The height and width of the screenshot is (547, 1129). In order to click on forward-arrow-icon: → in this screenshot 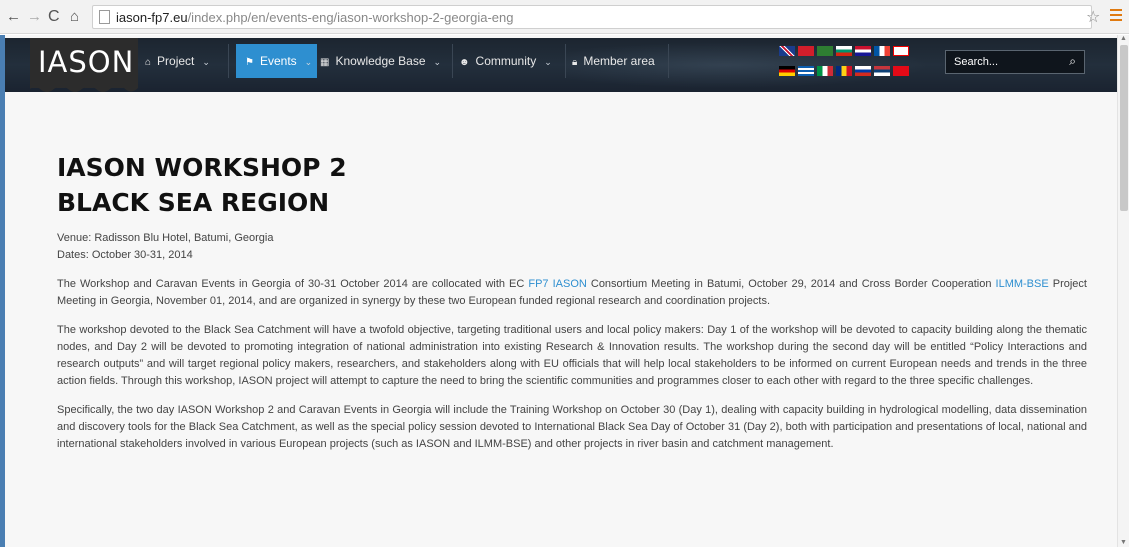, I will do `click(34, 17)`.